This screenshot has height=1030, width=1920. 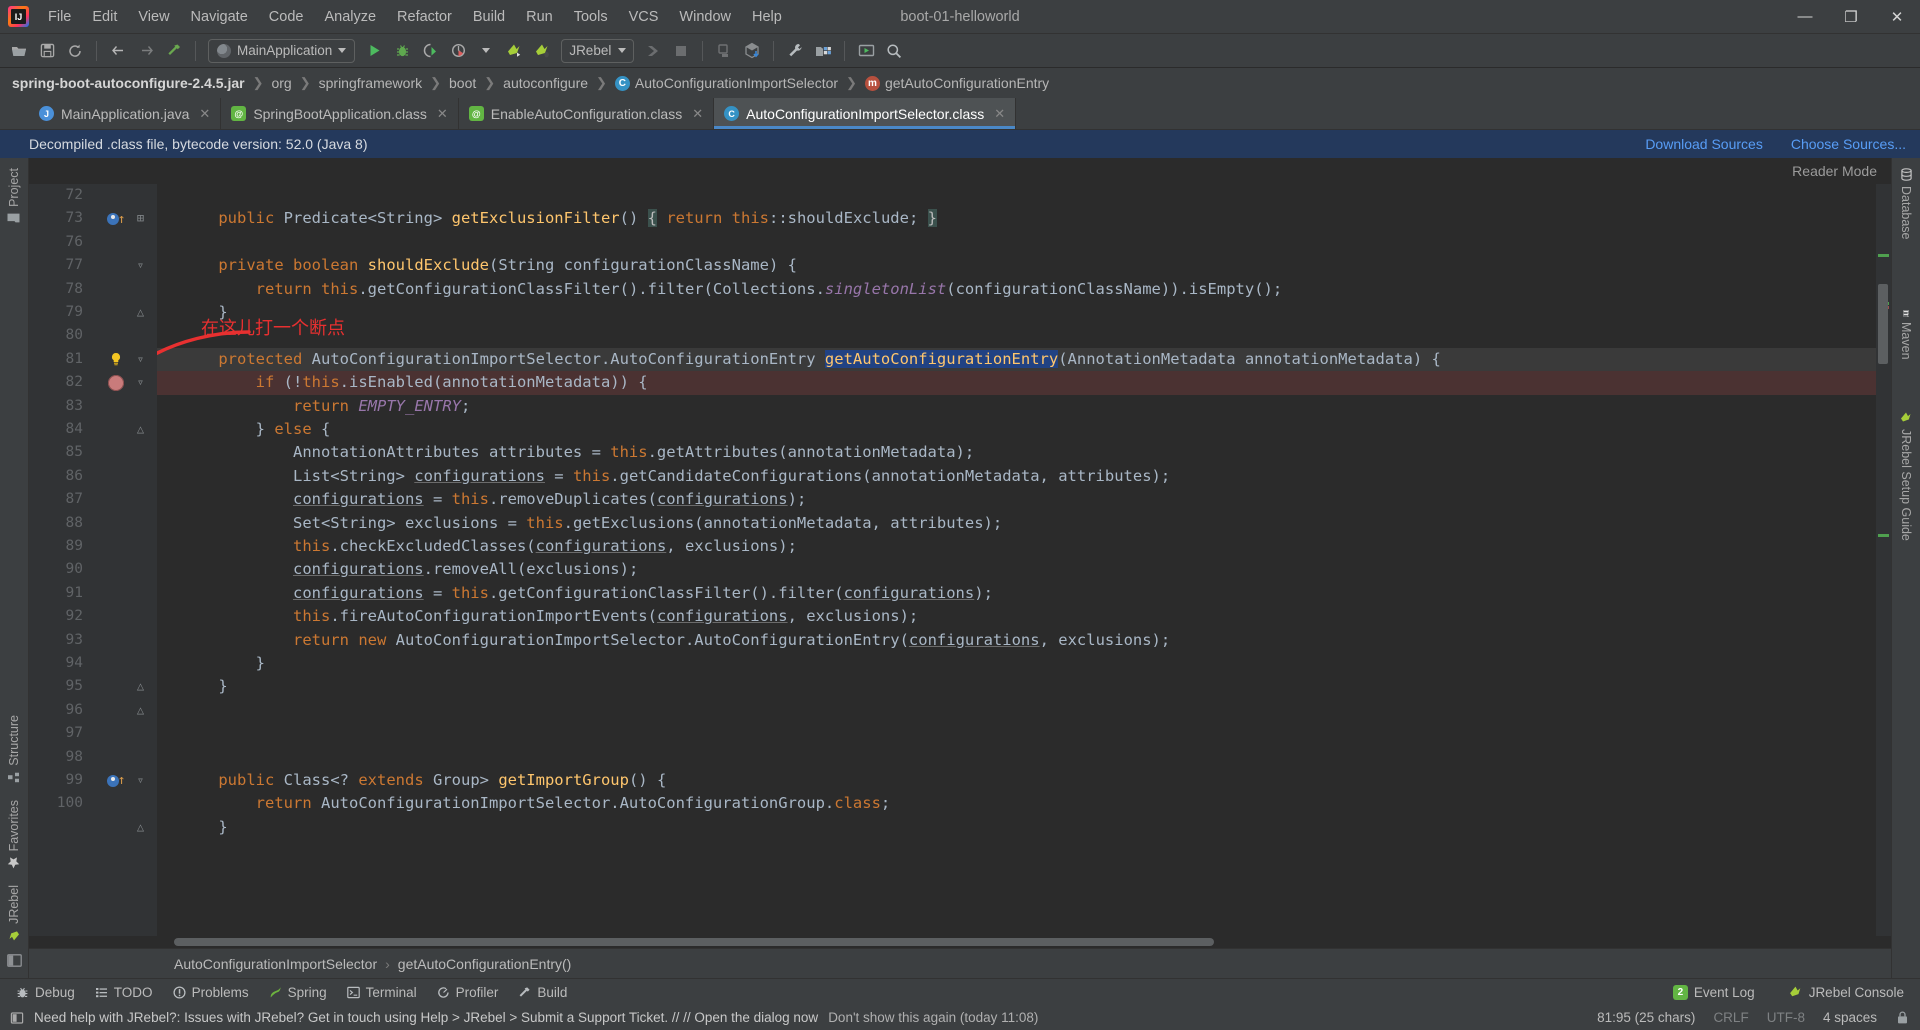 What do you see at coordinates (1646, 1017) in the screenshot?
I see `caret-position: 81:95 (25 chars)` at bounding box center [1646, 1017].